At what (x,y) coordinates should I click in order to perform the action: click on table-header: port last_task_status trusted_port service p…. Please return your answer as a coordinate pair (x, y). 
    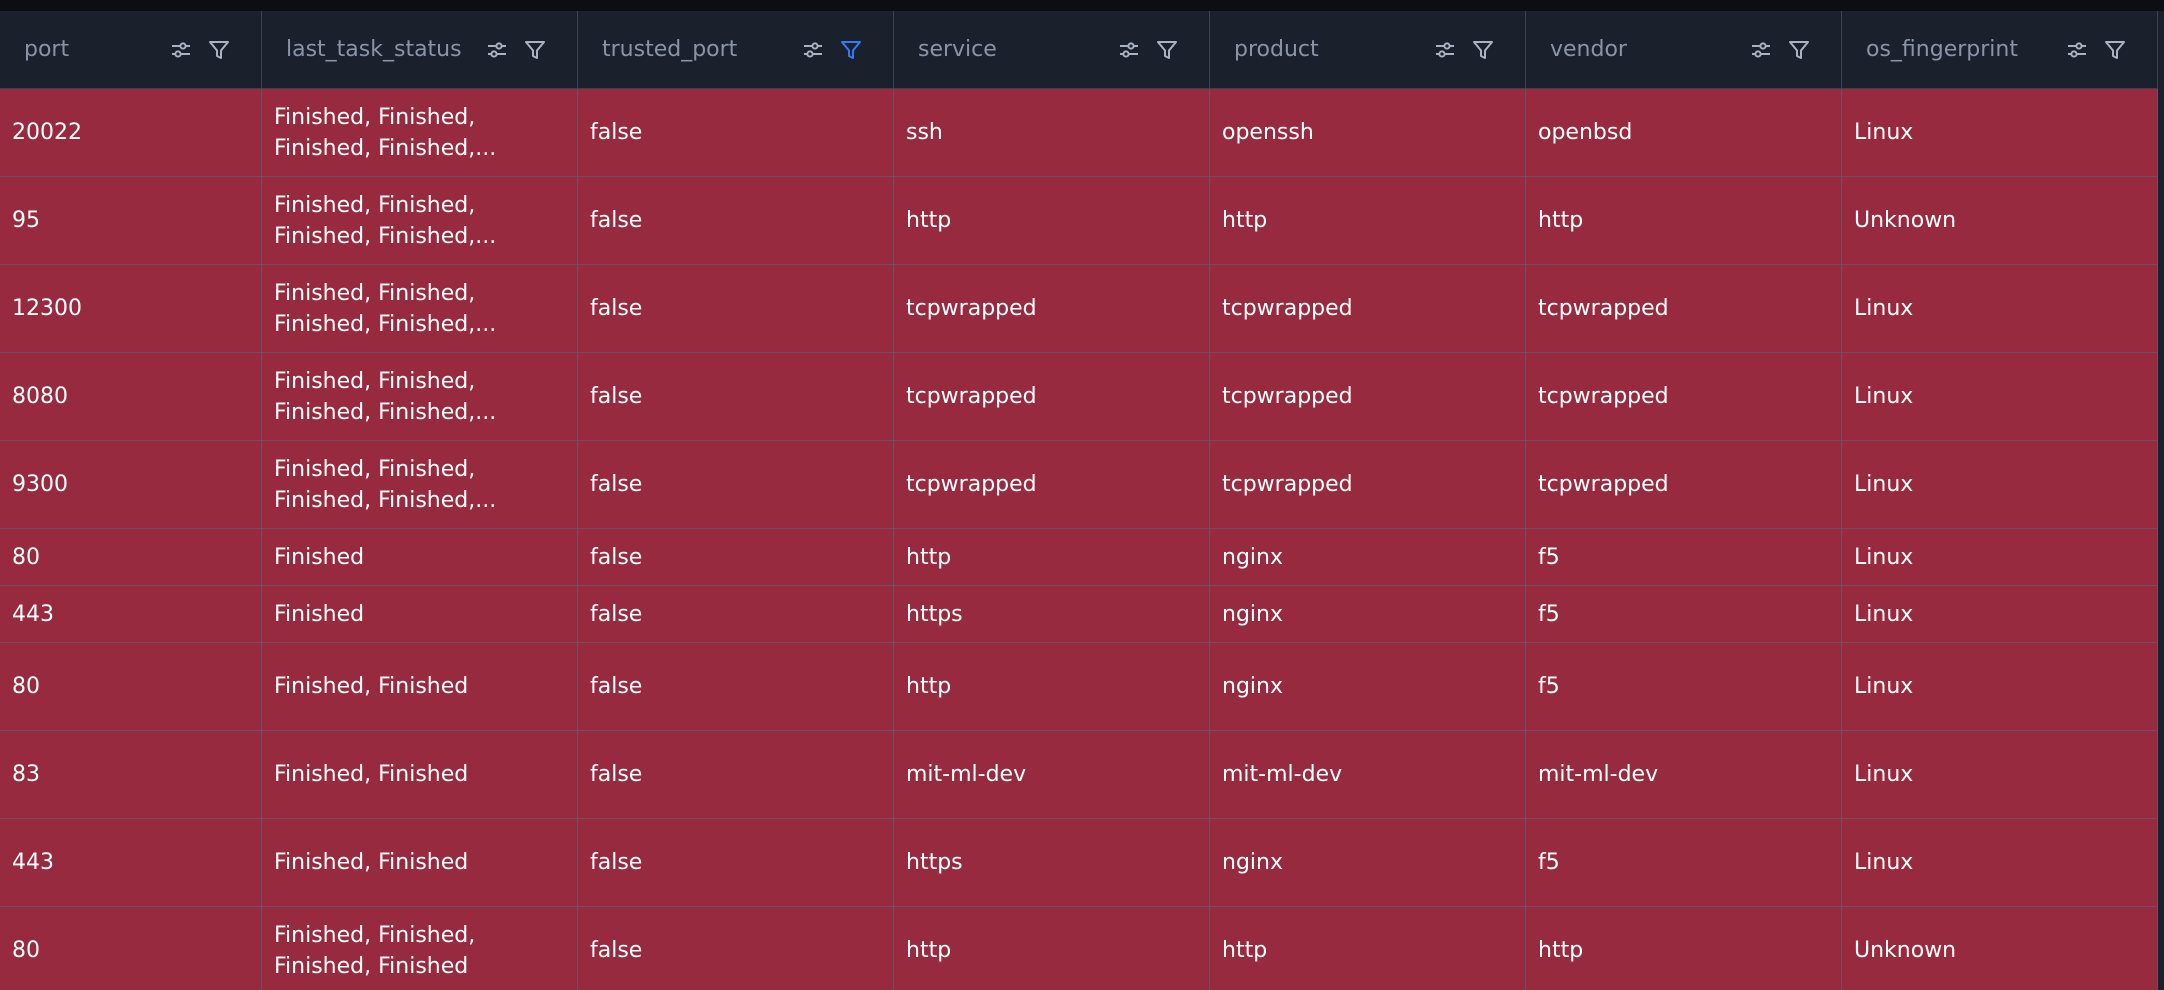
    Looking at the image, I should click on (1082, 50).